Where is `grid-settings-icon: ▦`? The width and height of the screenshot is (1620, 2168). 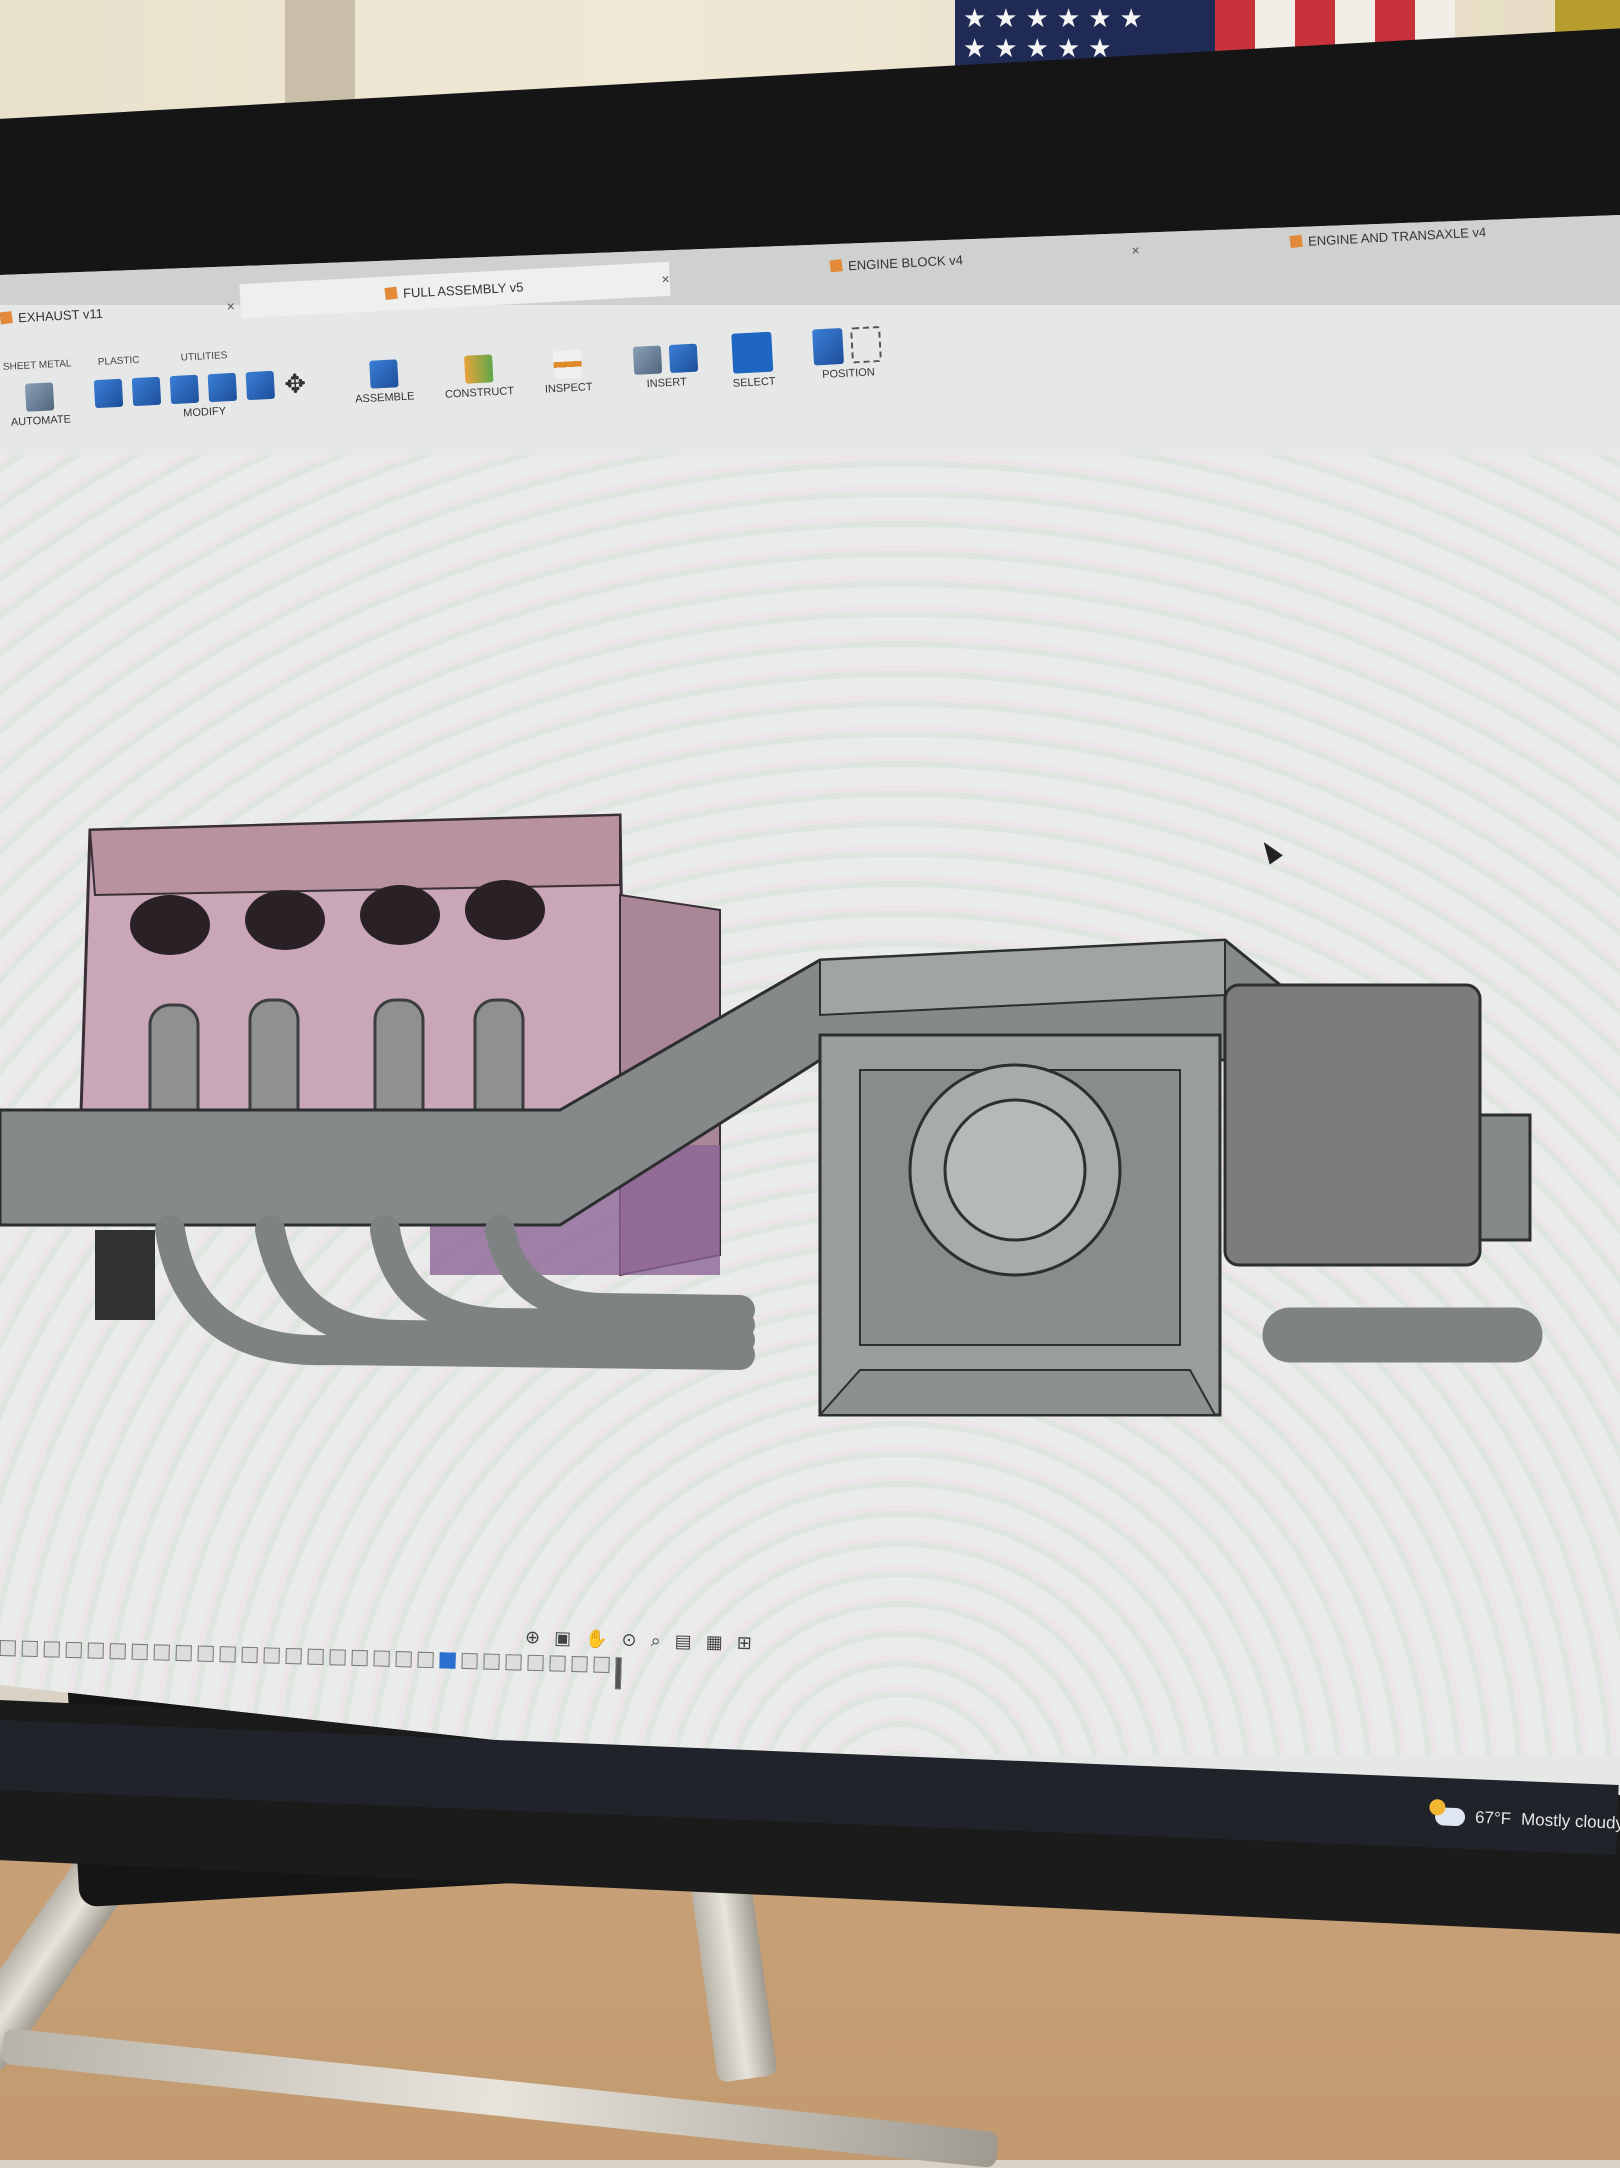
grid-settings-icon: ▦ is located at coordinates (714, 1642).